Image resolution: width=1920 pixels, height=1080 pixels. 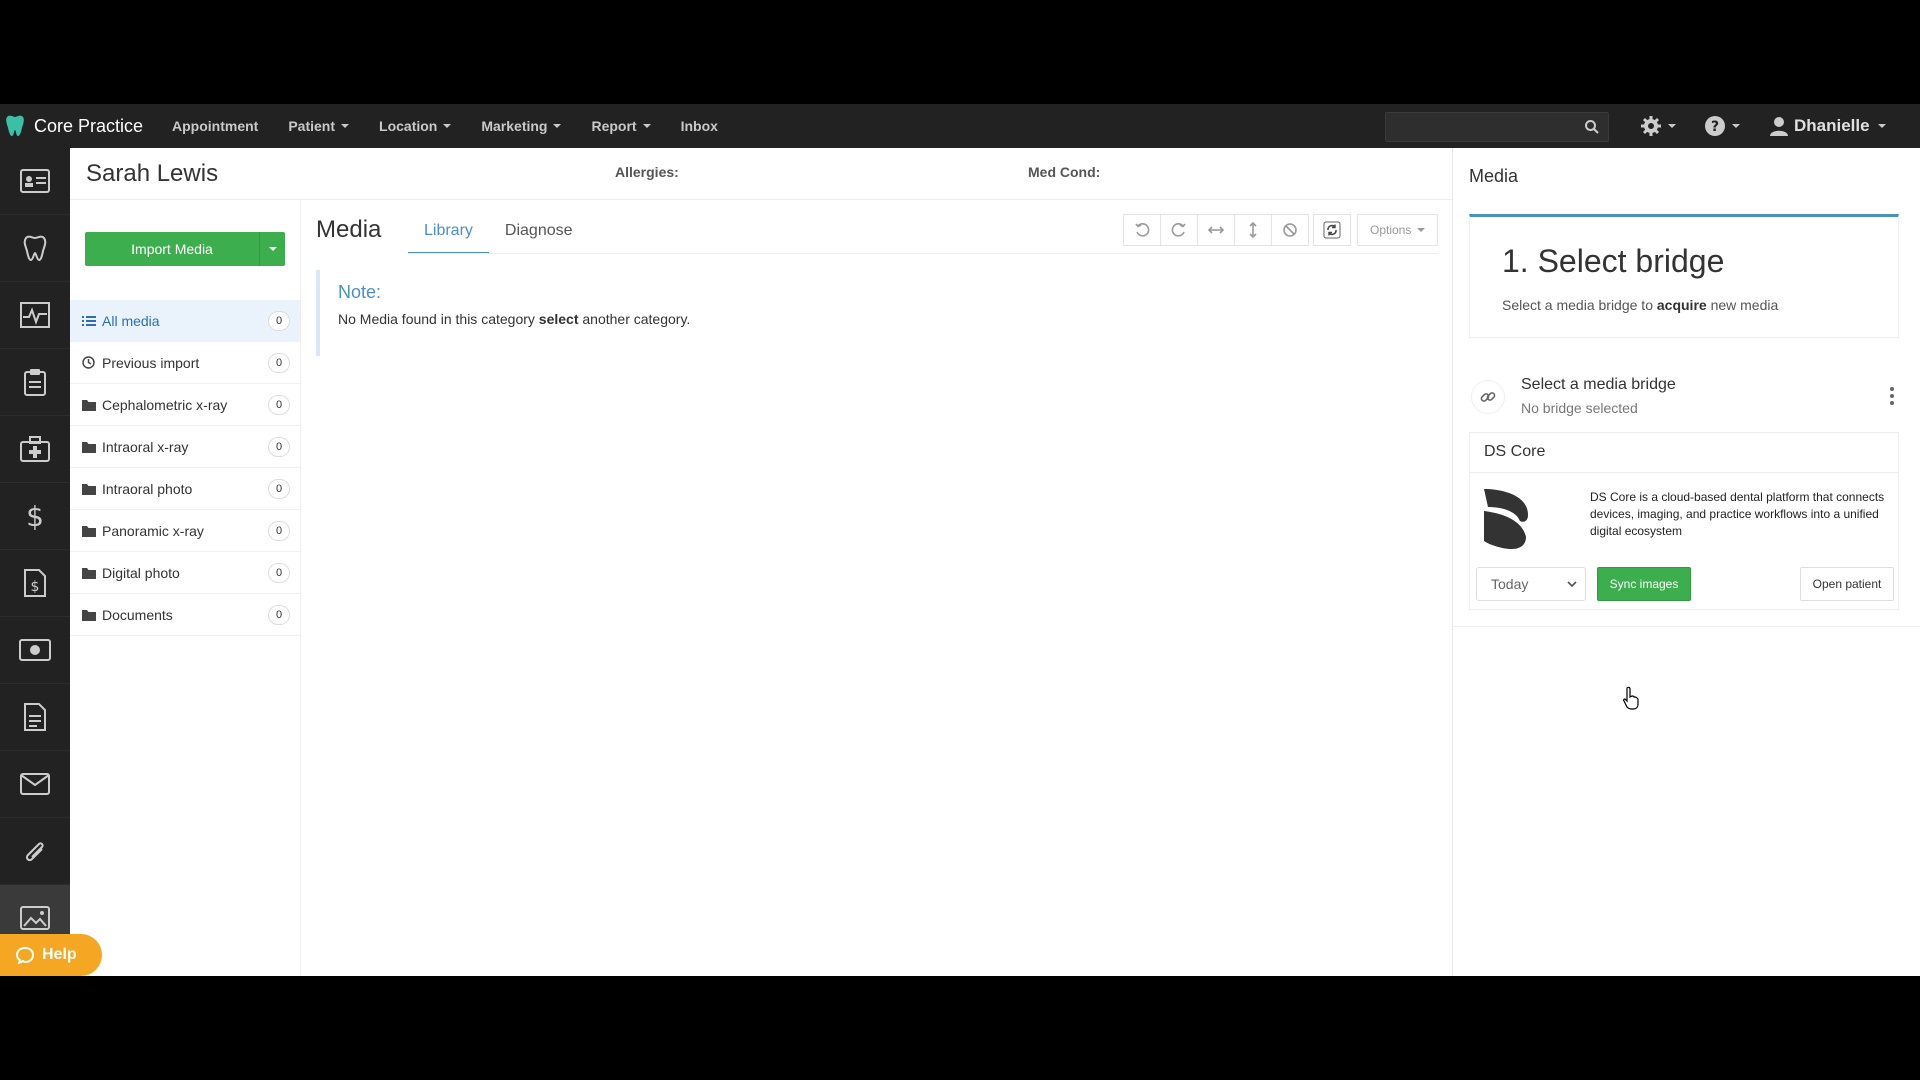 I want to click on nav-inbox: Inbox, so click(x=699, y=126).